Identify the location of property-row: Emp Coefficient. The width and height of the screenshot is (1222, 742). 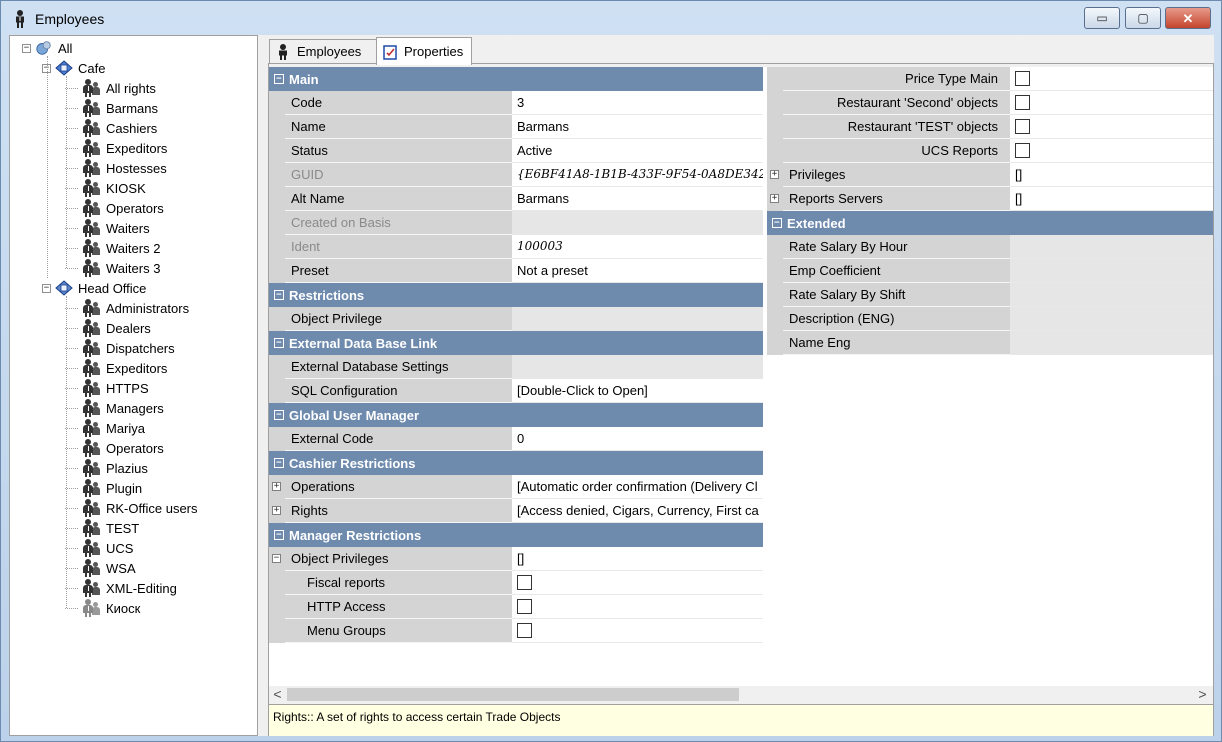
(990, 271).